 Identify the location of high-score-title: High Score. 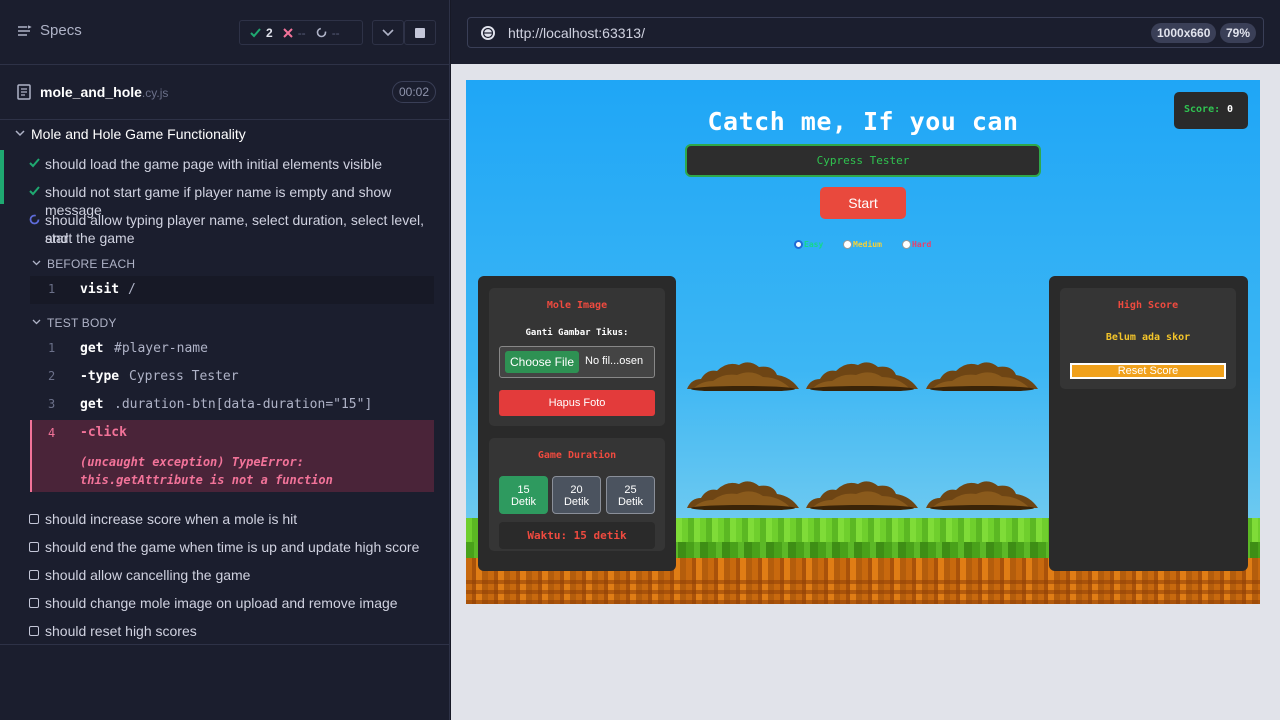
(1148, 305).